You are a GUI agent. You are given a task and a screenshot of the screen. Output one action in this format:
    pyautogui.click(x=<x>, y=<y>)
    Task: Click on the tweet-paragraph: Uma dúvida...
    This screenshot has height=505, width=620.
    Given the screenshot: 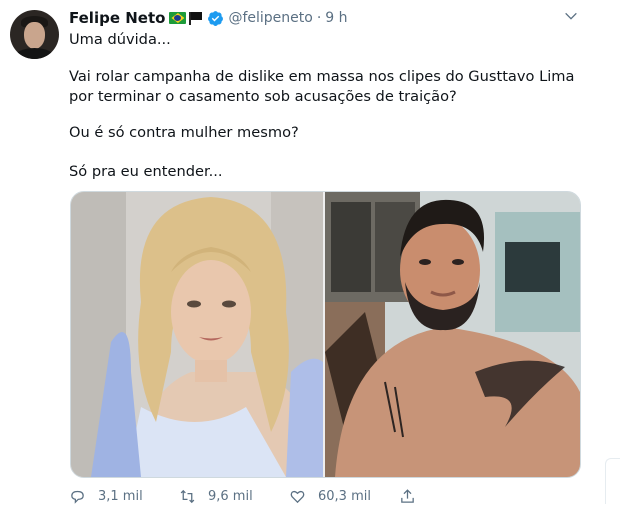 What is the action you would take?
    pyautogui.click(x=120, y=39)
    